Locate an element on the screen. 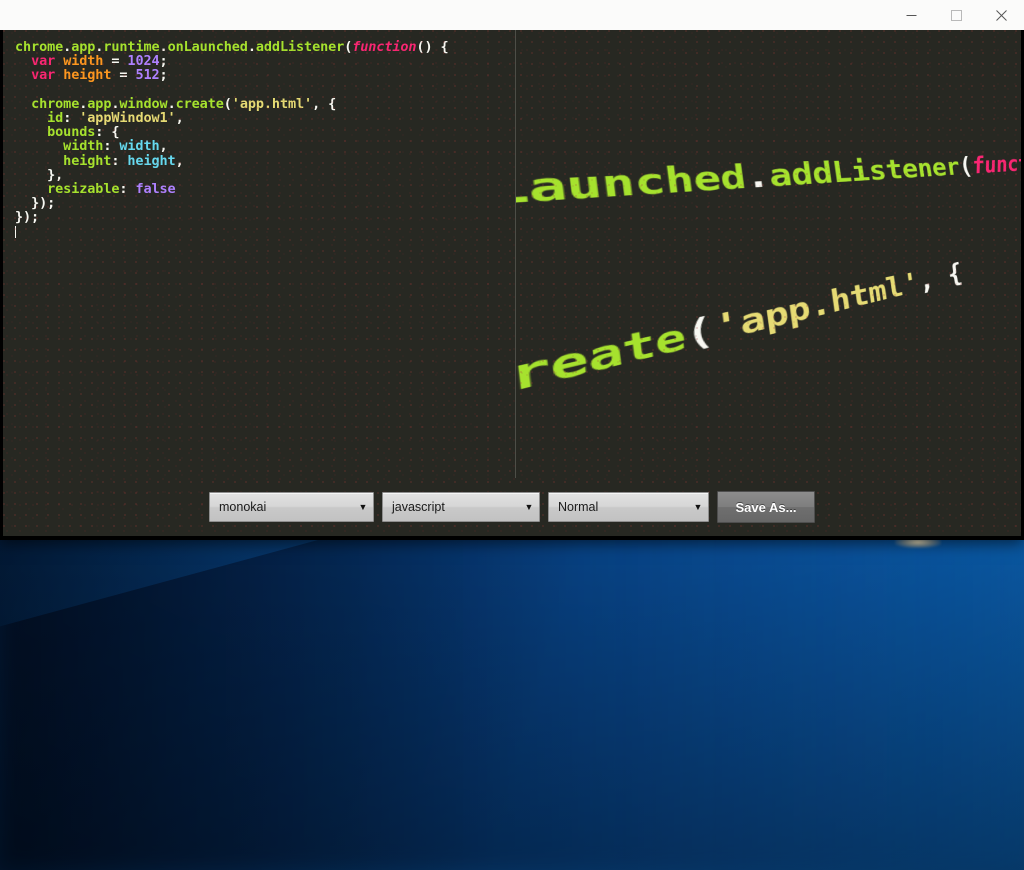 The width and height of the screenshot is (1024, 870). theme-select: monokai ▼ is located at coordinates (291, 507).